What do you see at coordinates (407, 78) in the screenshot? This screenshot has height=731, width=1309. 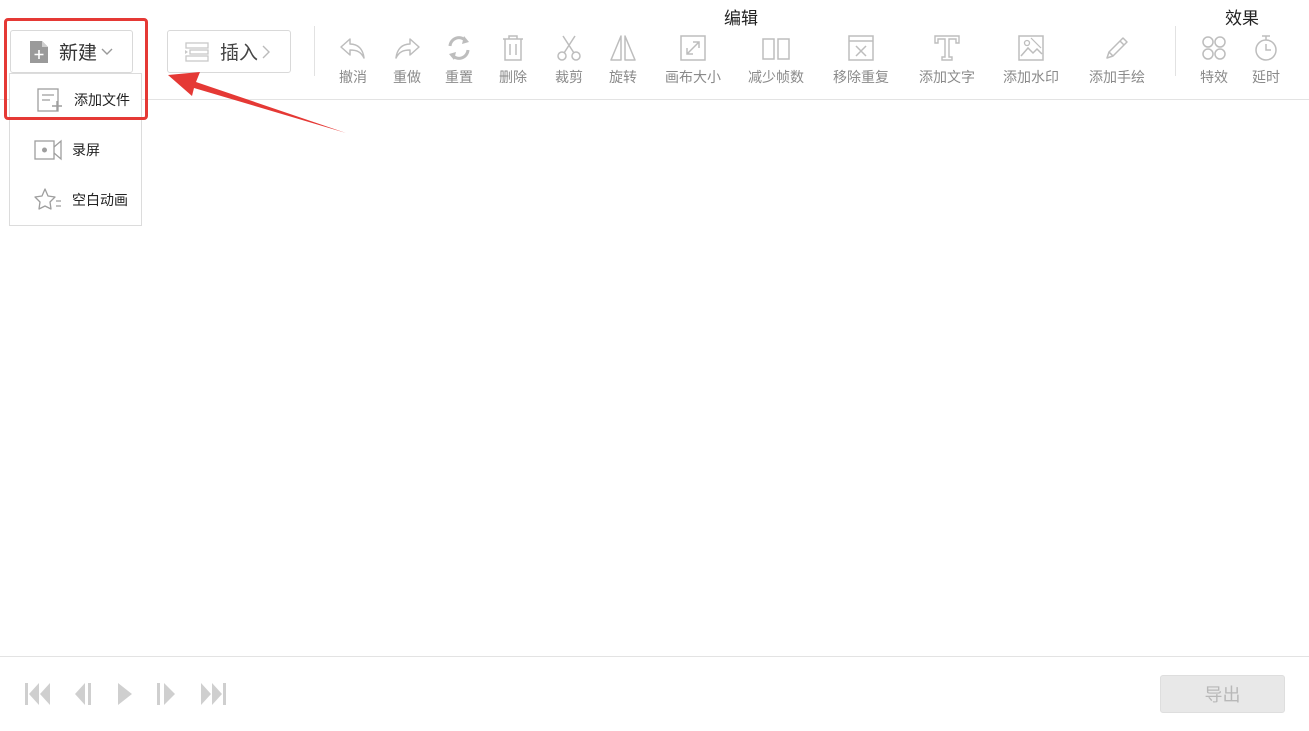 I see `redo-label: 重做` at bounding box center [407, 78].